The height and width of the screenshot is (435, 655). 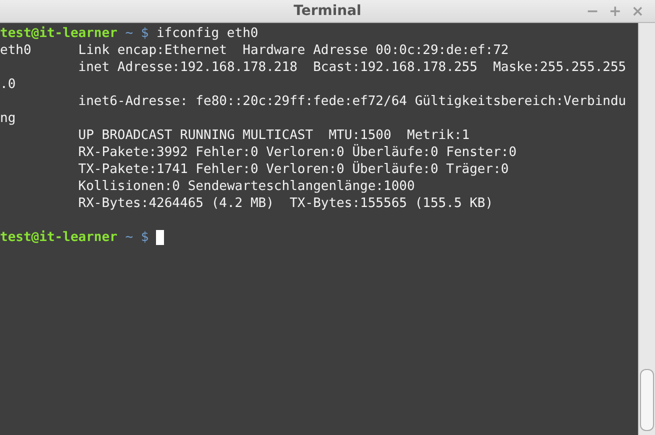 What do you see at coordinates (637, 11) in the screenshot?
I see `close-button: ×` at bounding box center [637, 11].